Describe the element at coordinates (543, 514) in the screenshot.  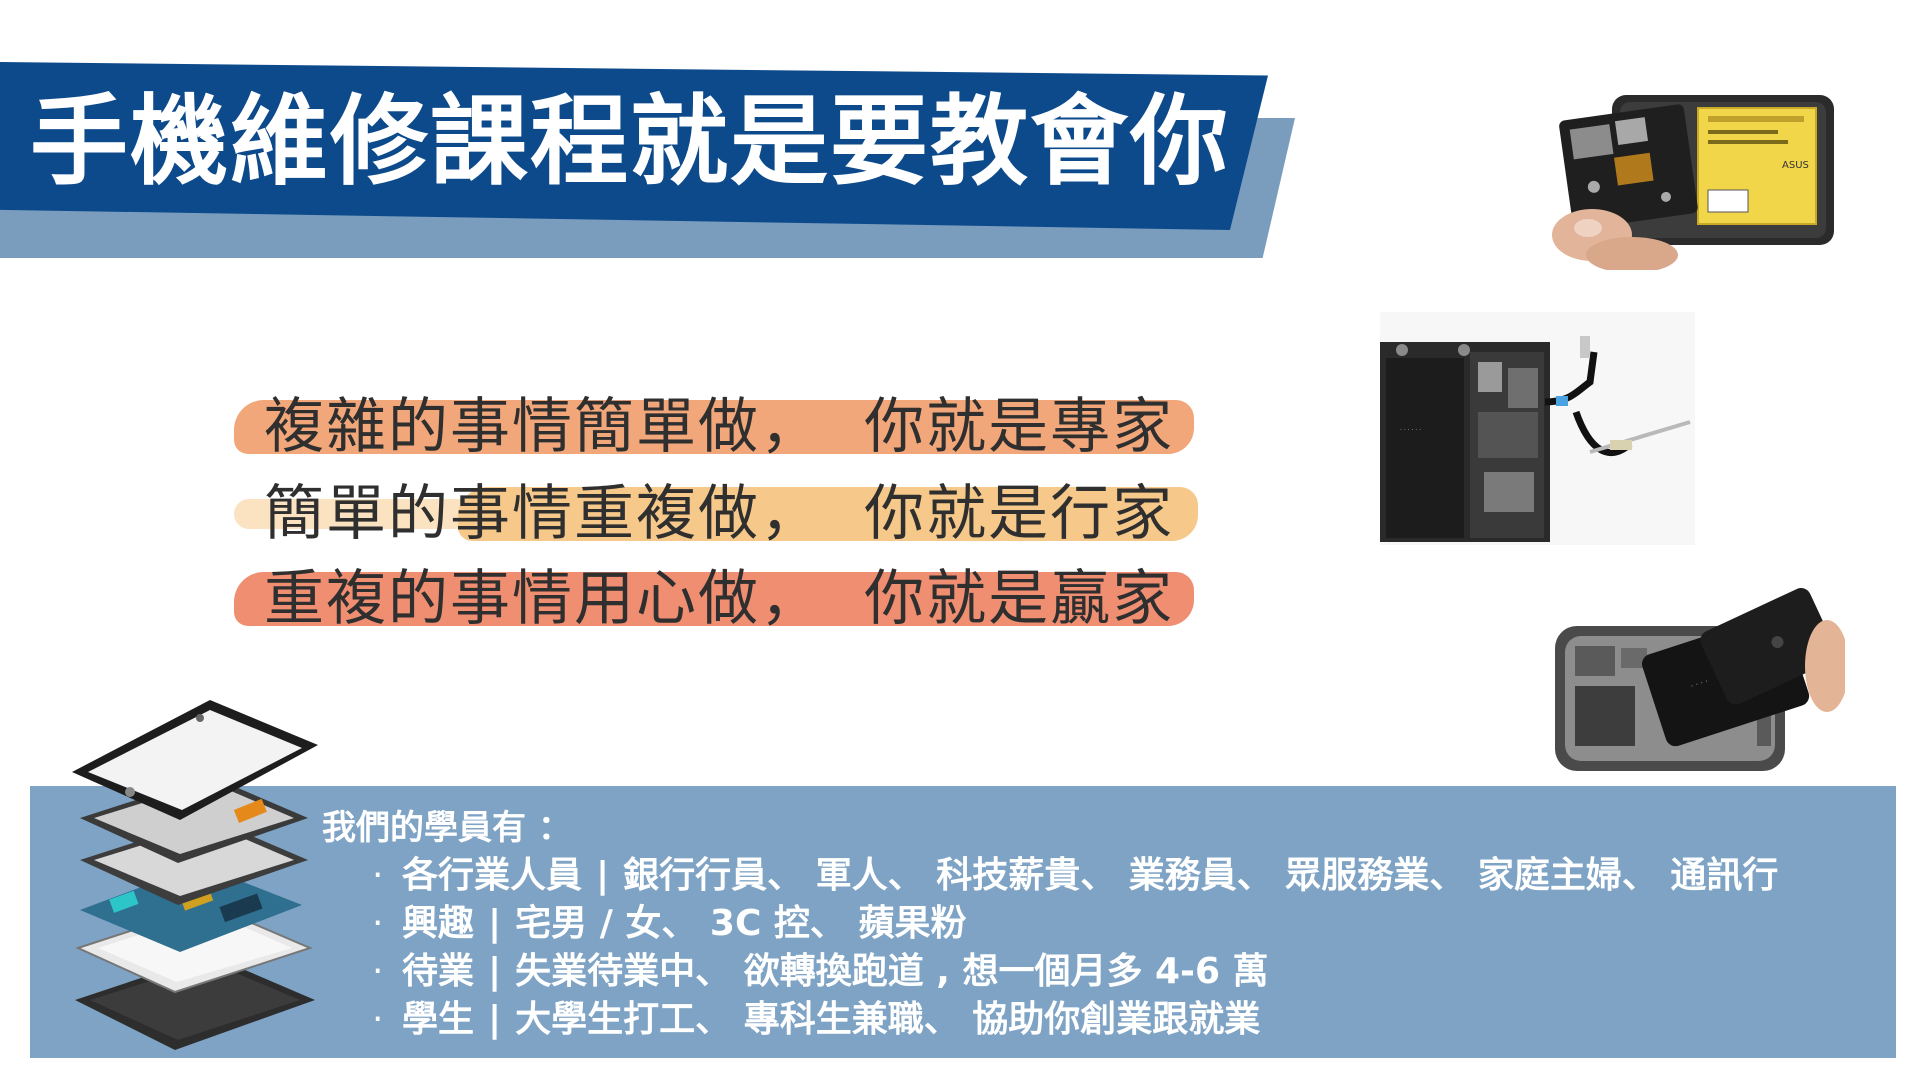
I see `slogan-left-2: 簡單的事情重複做，` at that location.